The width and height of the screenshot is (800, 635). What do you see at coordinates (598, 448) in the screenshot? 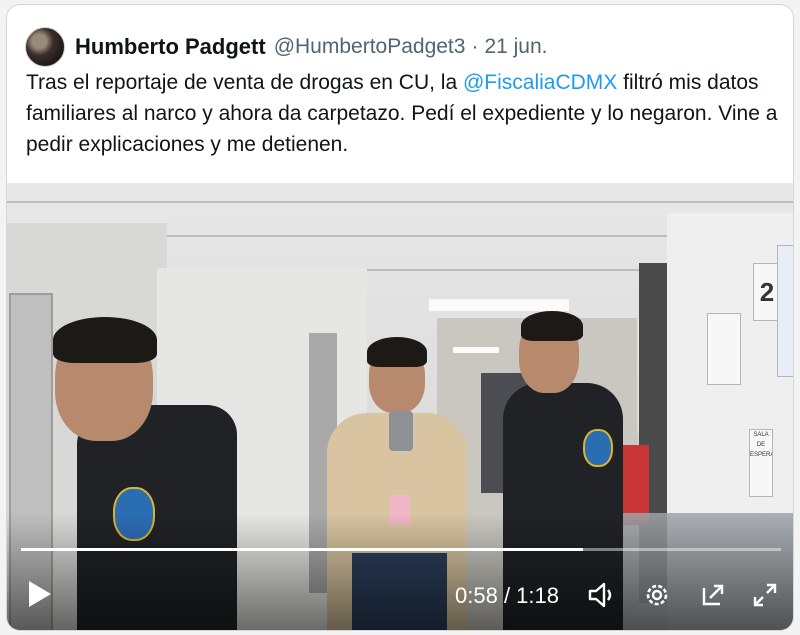
I see `police-patch` at bounding box center [598, 448].